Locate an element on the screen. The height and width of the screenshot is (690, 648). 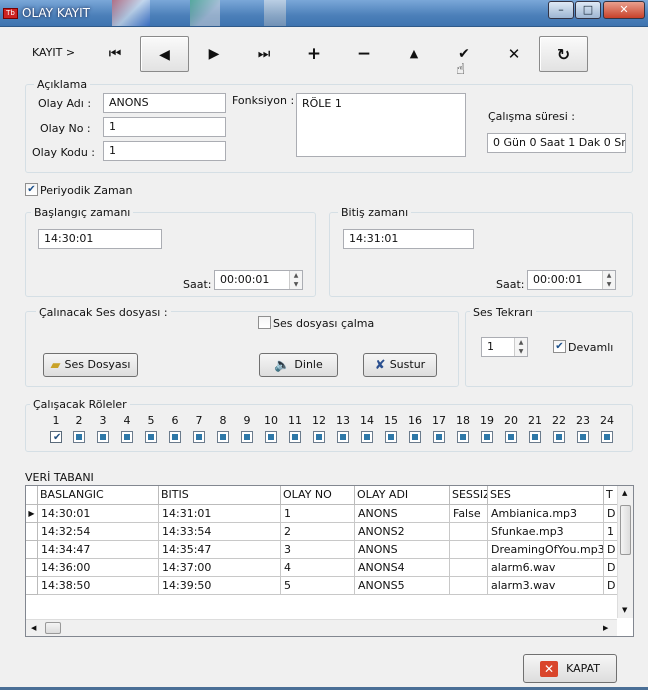
maximize-button: □ is located at coordinates (588, 10).